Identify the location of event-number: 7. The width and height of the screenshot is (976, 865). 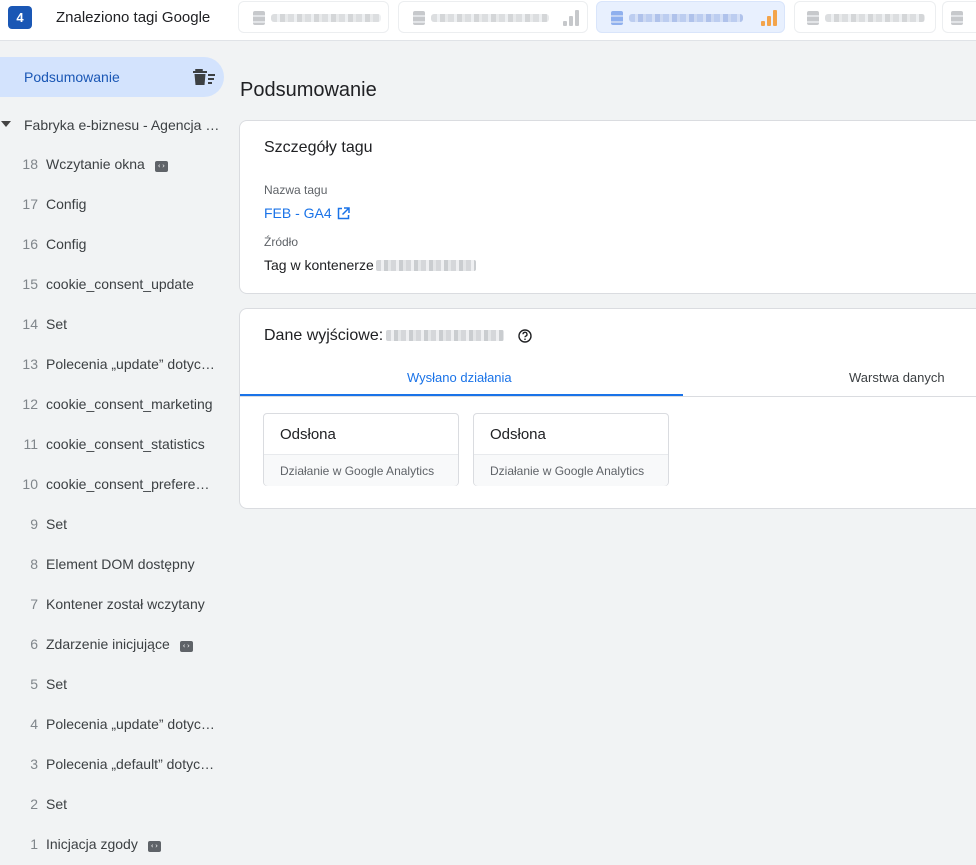
(34, 604).